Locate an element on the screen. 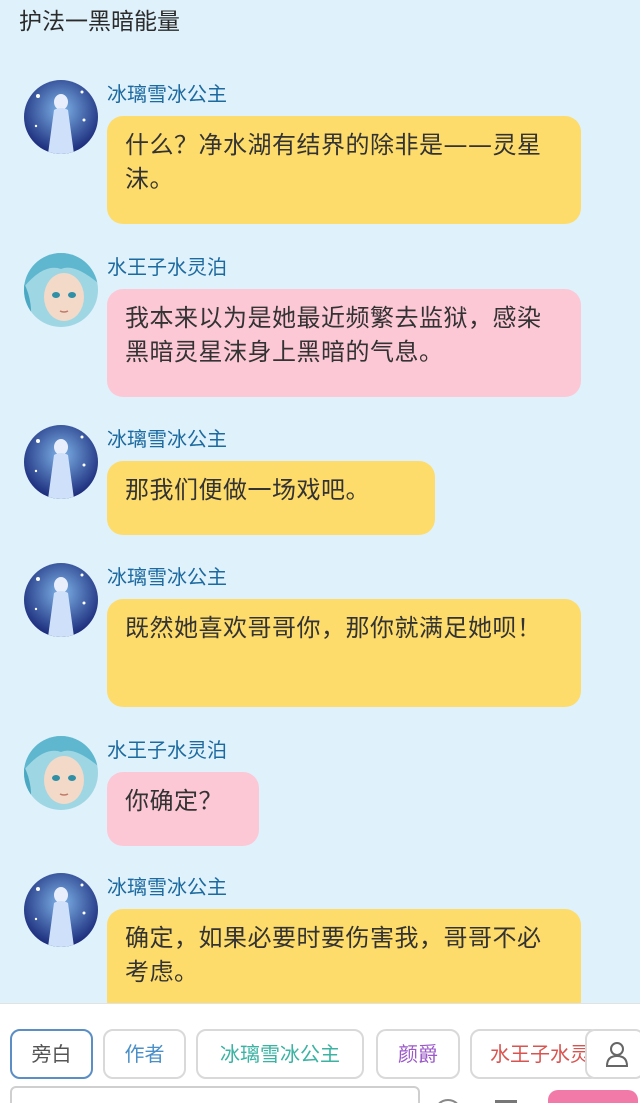 This screenshot has height=1103, width=640. page-title: 护法一黑暗能量 is located at coordinates (99, 22).